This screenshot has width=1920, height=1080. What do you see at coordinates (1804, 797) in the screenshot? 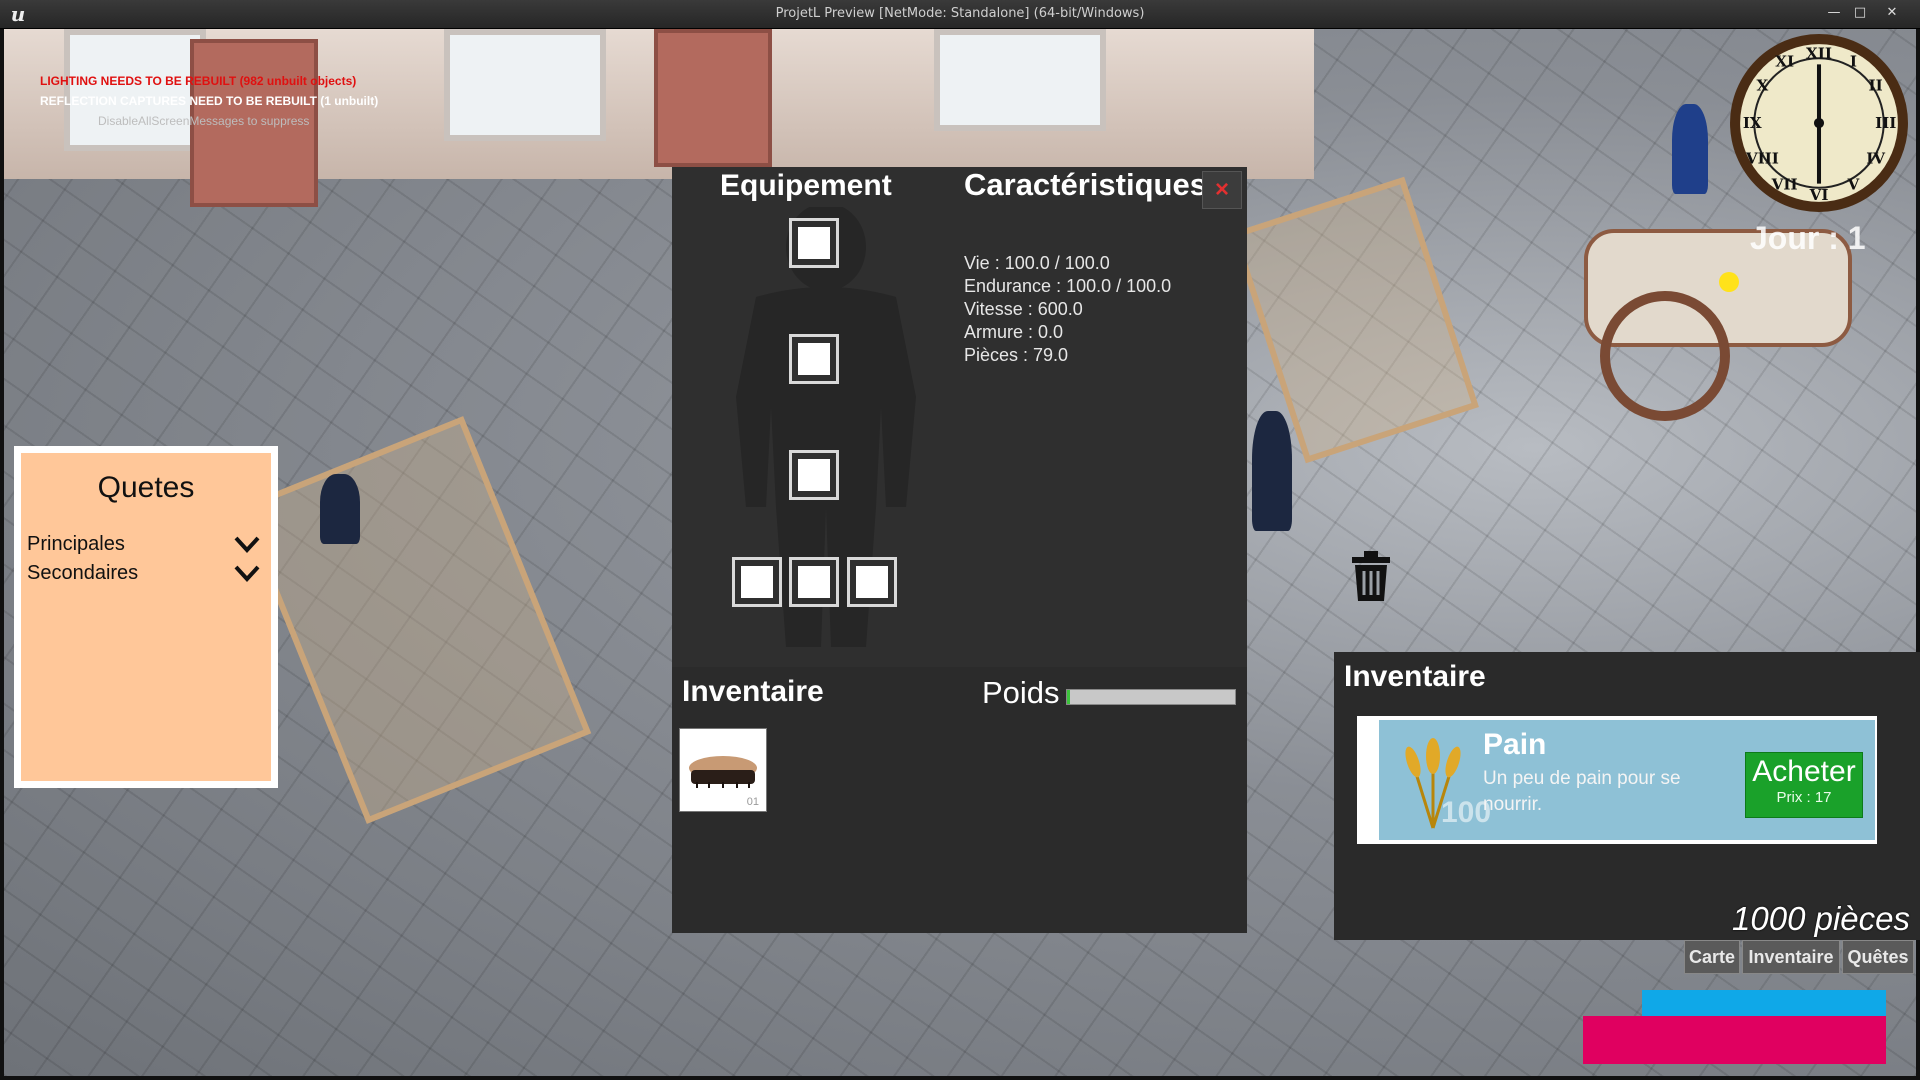
I see `item-price: Prix : 17` at bounding box center [1804, 797].